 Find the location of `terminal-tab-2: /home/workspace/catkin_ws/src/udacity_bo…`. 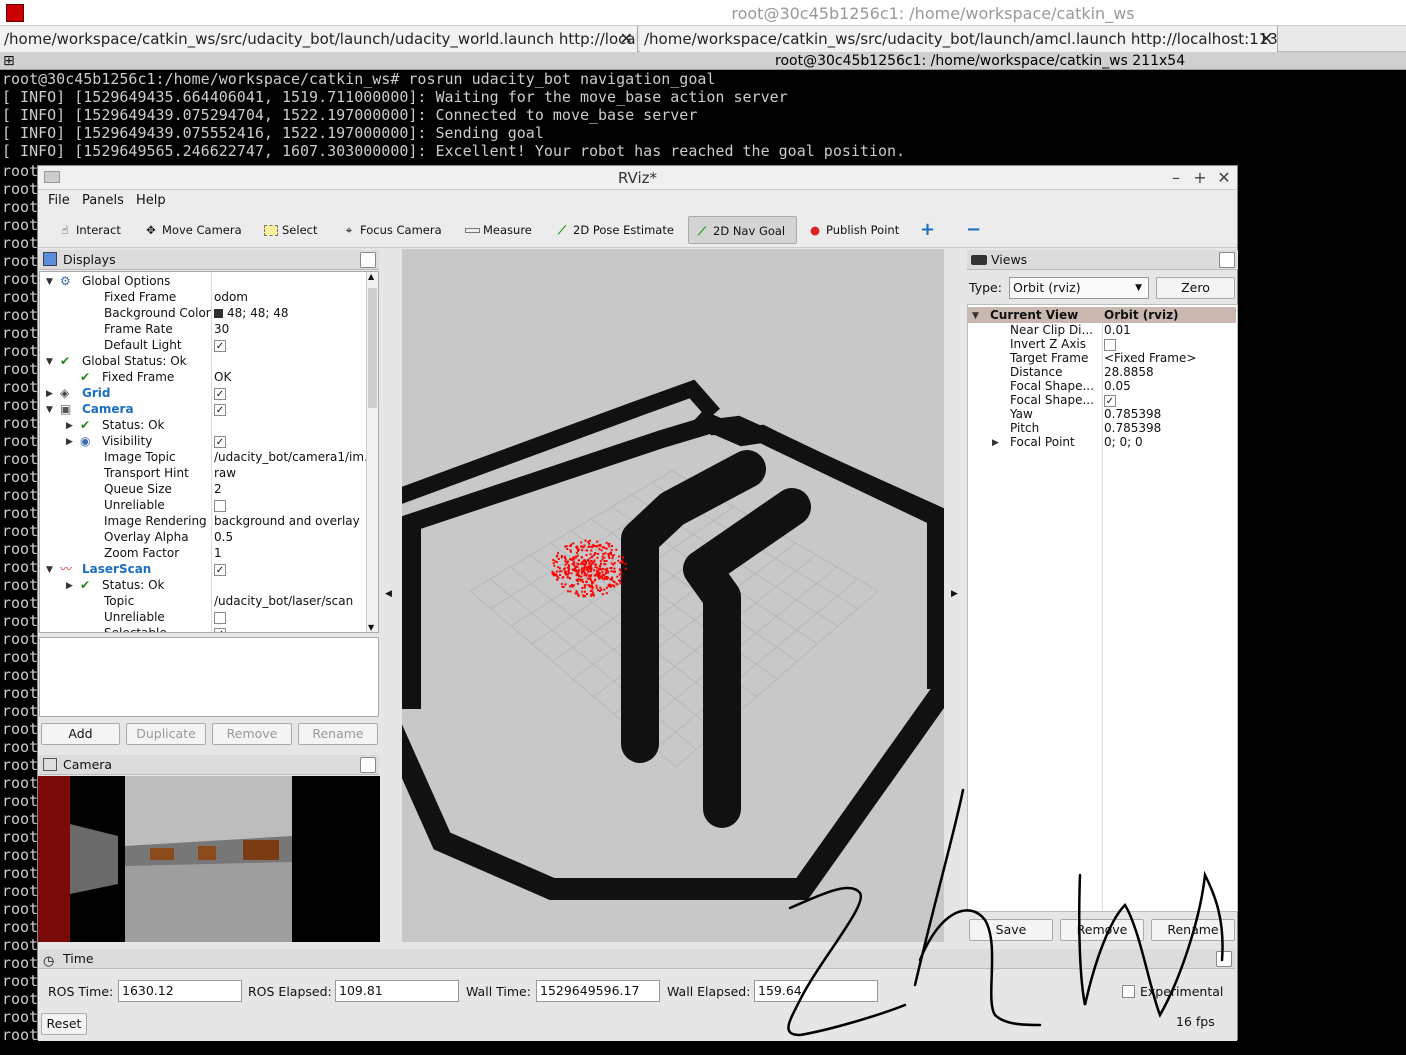

terminal-tab-2: /home/workspace/catkin_ws/src/udacity_bo… is located at coordinates (959, 39).